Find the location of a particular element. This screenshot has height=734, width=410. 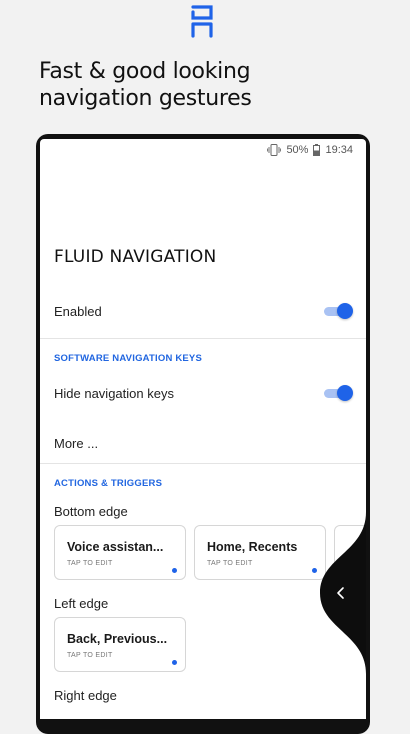

section-header-actions: ACTIONS & TRIGGERS is located at coordinates (108, 483).